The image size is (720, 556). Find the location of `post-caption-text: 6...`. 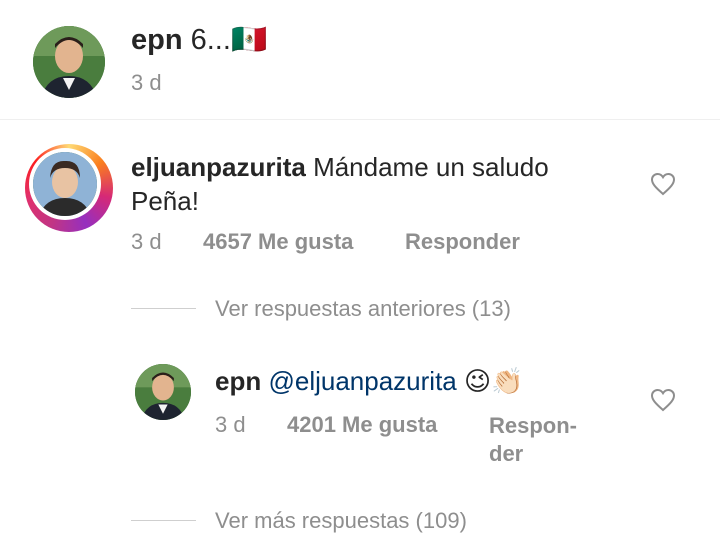

post-caption-text: 6... is located at coordinates (210, 40).